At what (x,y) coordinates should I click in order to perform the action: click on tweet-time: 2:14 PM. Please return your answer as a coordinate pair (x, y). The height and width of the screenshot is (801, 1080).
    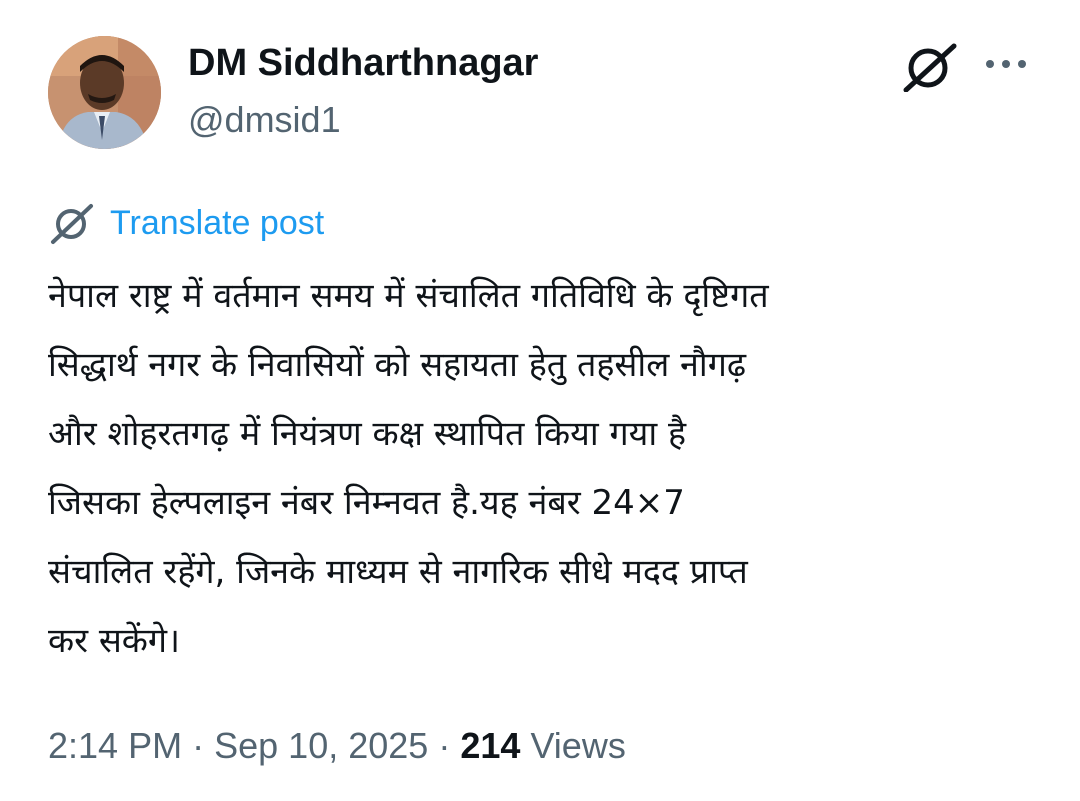
    Looking at the image, I should click on (115, 745).